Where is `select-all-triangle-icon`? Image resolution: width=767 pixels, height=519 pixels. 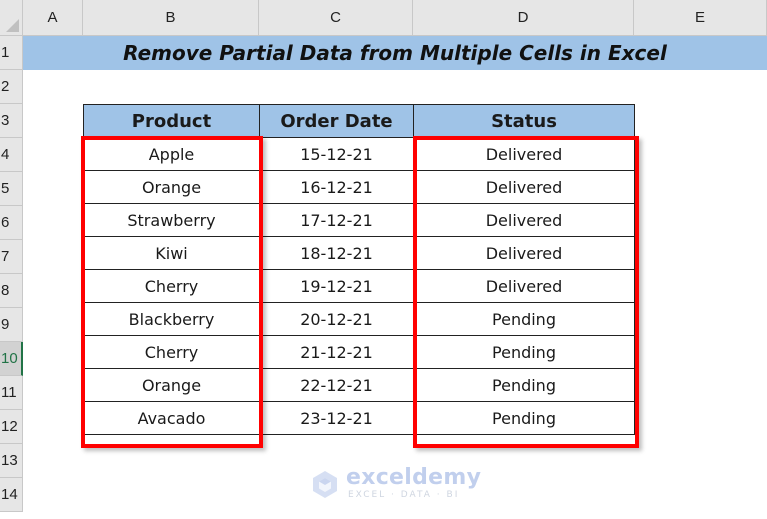 select-all-triangle-icon is located at coordinates (12, 25).